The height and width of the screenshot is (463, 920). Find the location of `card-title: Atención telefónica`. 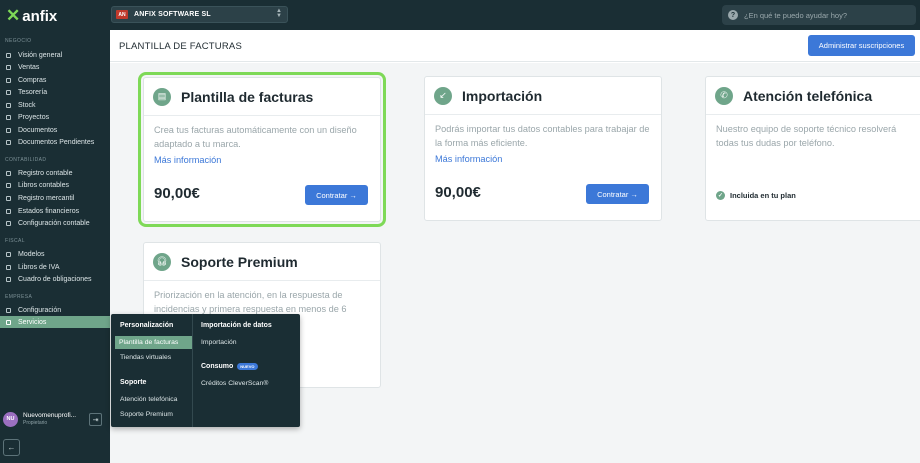

card-title: Atención telefónica is located at coordinates (808, 95).